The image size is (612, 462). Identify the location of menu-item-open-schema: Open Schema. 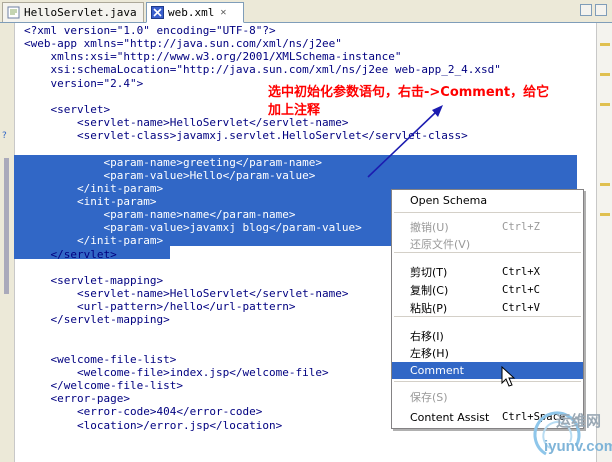
(487, 200).